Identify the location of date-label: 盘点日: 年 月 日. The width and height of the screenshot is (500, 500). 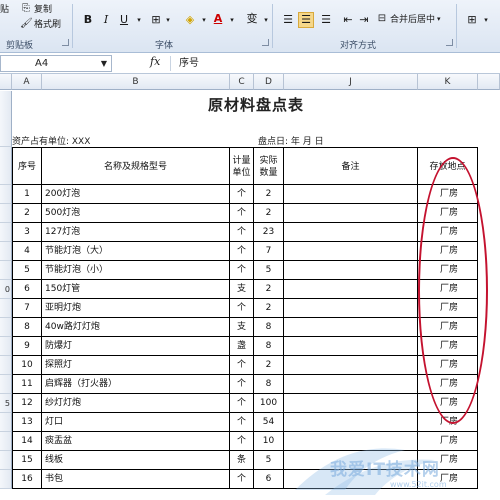
(291, 140).